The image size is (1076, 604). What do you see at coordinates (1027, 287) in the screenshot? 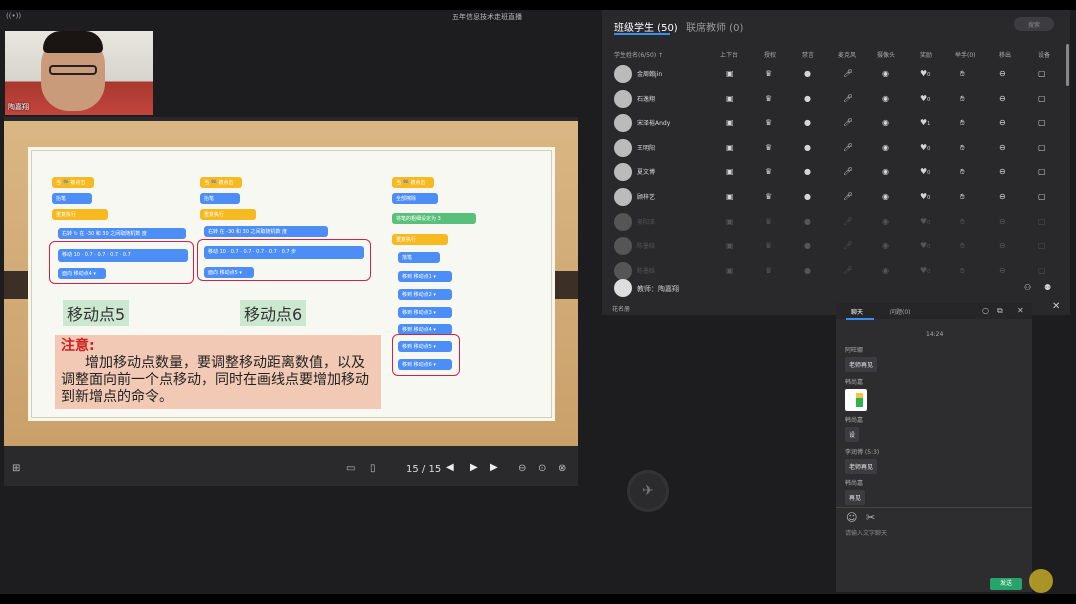
I see `user-icon: ⚇` at bounding box center [1027, 287].